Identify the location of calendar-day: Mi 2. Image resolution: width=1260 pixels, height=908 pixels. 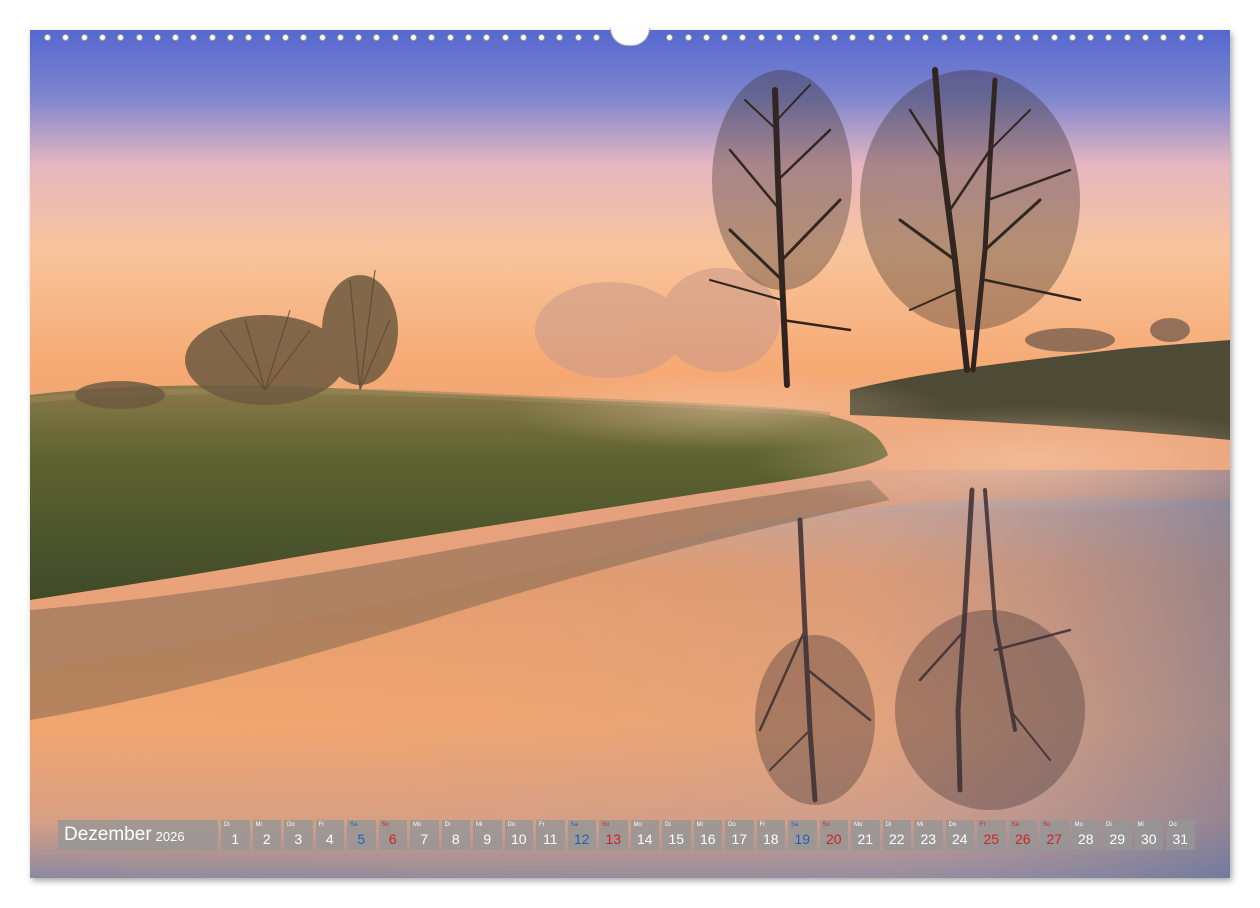
(266, 835).